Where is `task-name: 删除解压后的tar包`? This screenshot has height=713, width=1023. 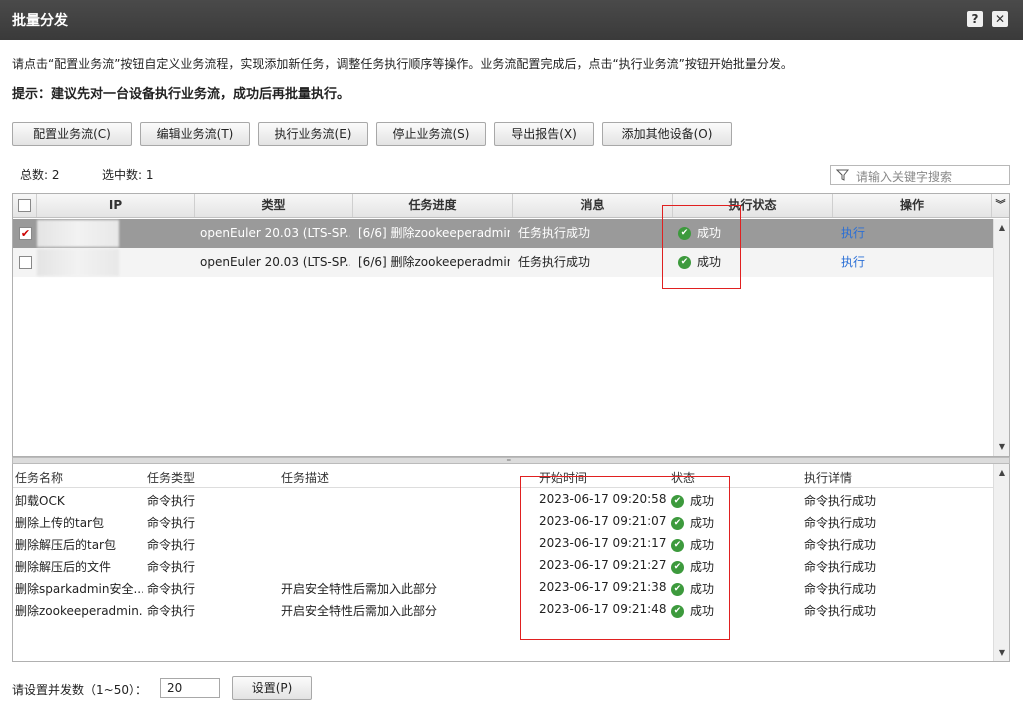 task-name: 删除解压后的tar包 is located at coordinates (65, 545).